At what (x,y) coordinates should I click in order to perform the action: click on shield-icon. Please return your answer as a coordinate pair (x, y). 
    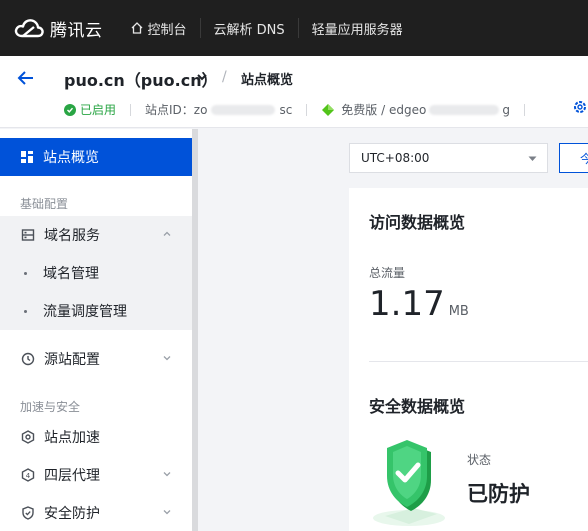
    Looking at the image, I should click on (28, 513).